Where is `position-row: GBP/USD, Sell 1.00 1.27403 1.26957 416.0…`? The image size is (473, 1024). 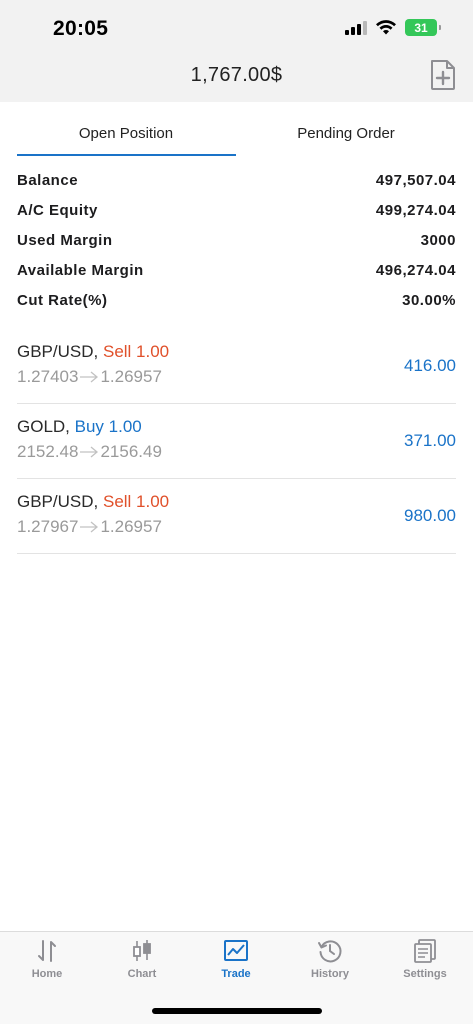 position-row: GBP/USD, Sell 1.00 1.27403 1.26957 416.0… is located at coordinates (236, 366).